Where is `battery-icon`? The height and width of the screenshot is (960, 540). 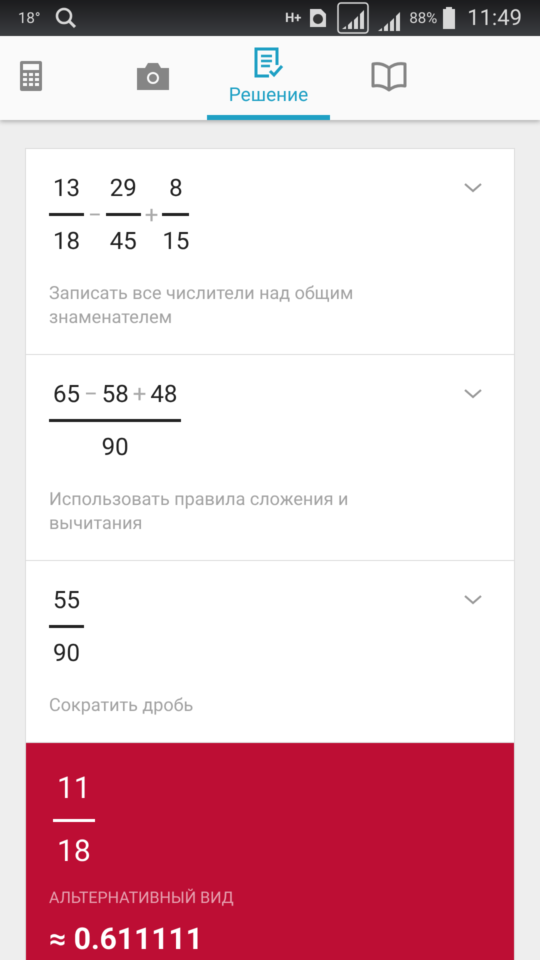
battery-icon is located at coordinates (449, 18).